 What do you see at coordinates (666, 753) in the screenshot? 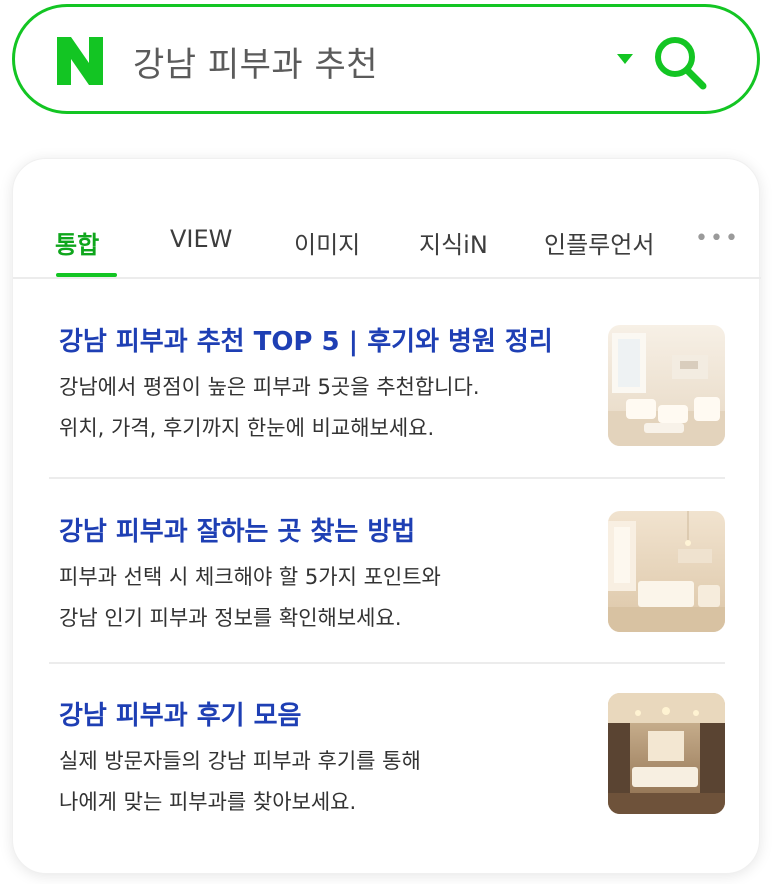
I see `clinic-treatment-room-image` at bounding box center [666, 753].